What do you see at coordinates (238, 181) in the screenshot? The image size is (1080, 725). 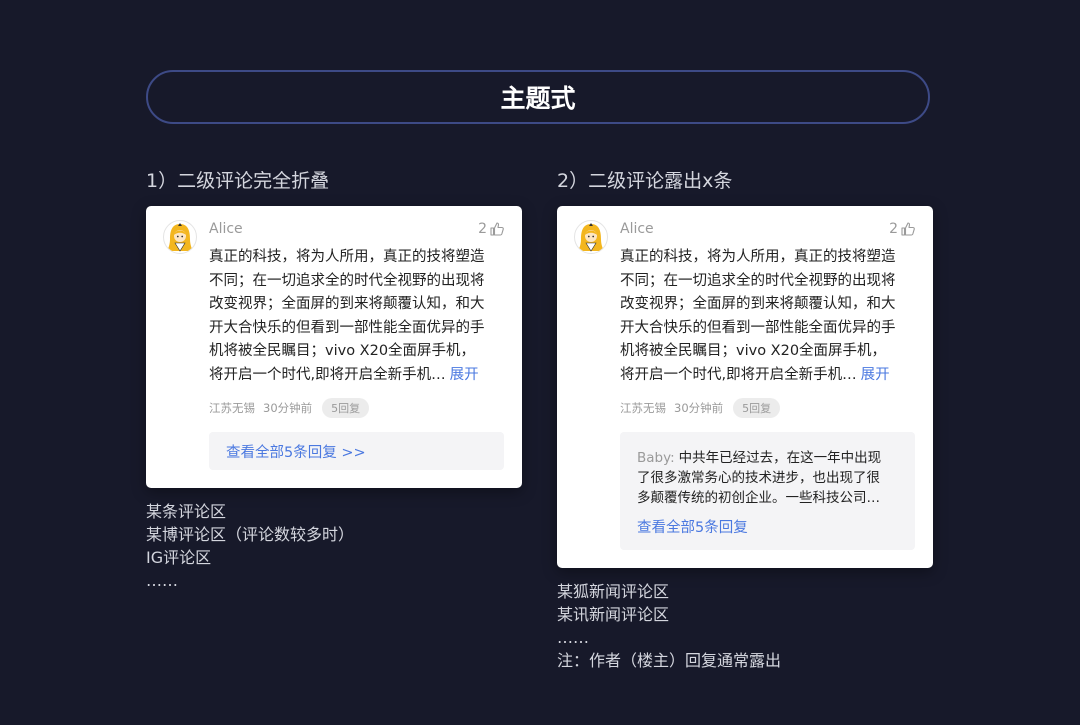 I see `left-section-heading: 1）二级评论完全折叠` at bounding box center [238, 181].